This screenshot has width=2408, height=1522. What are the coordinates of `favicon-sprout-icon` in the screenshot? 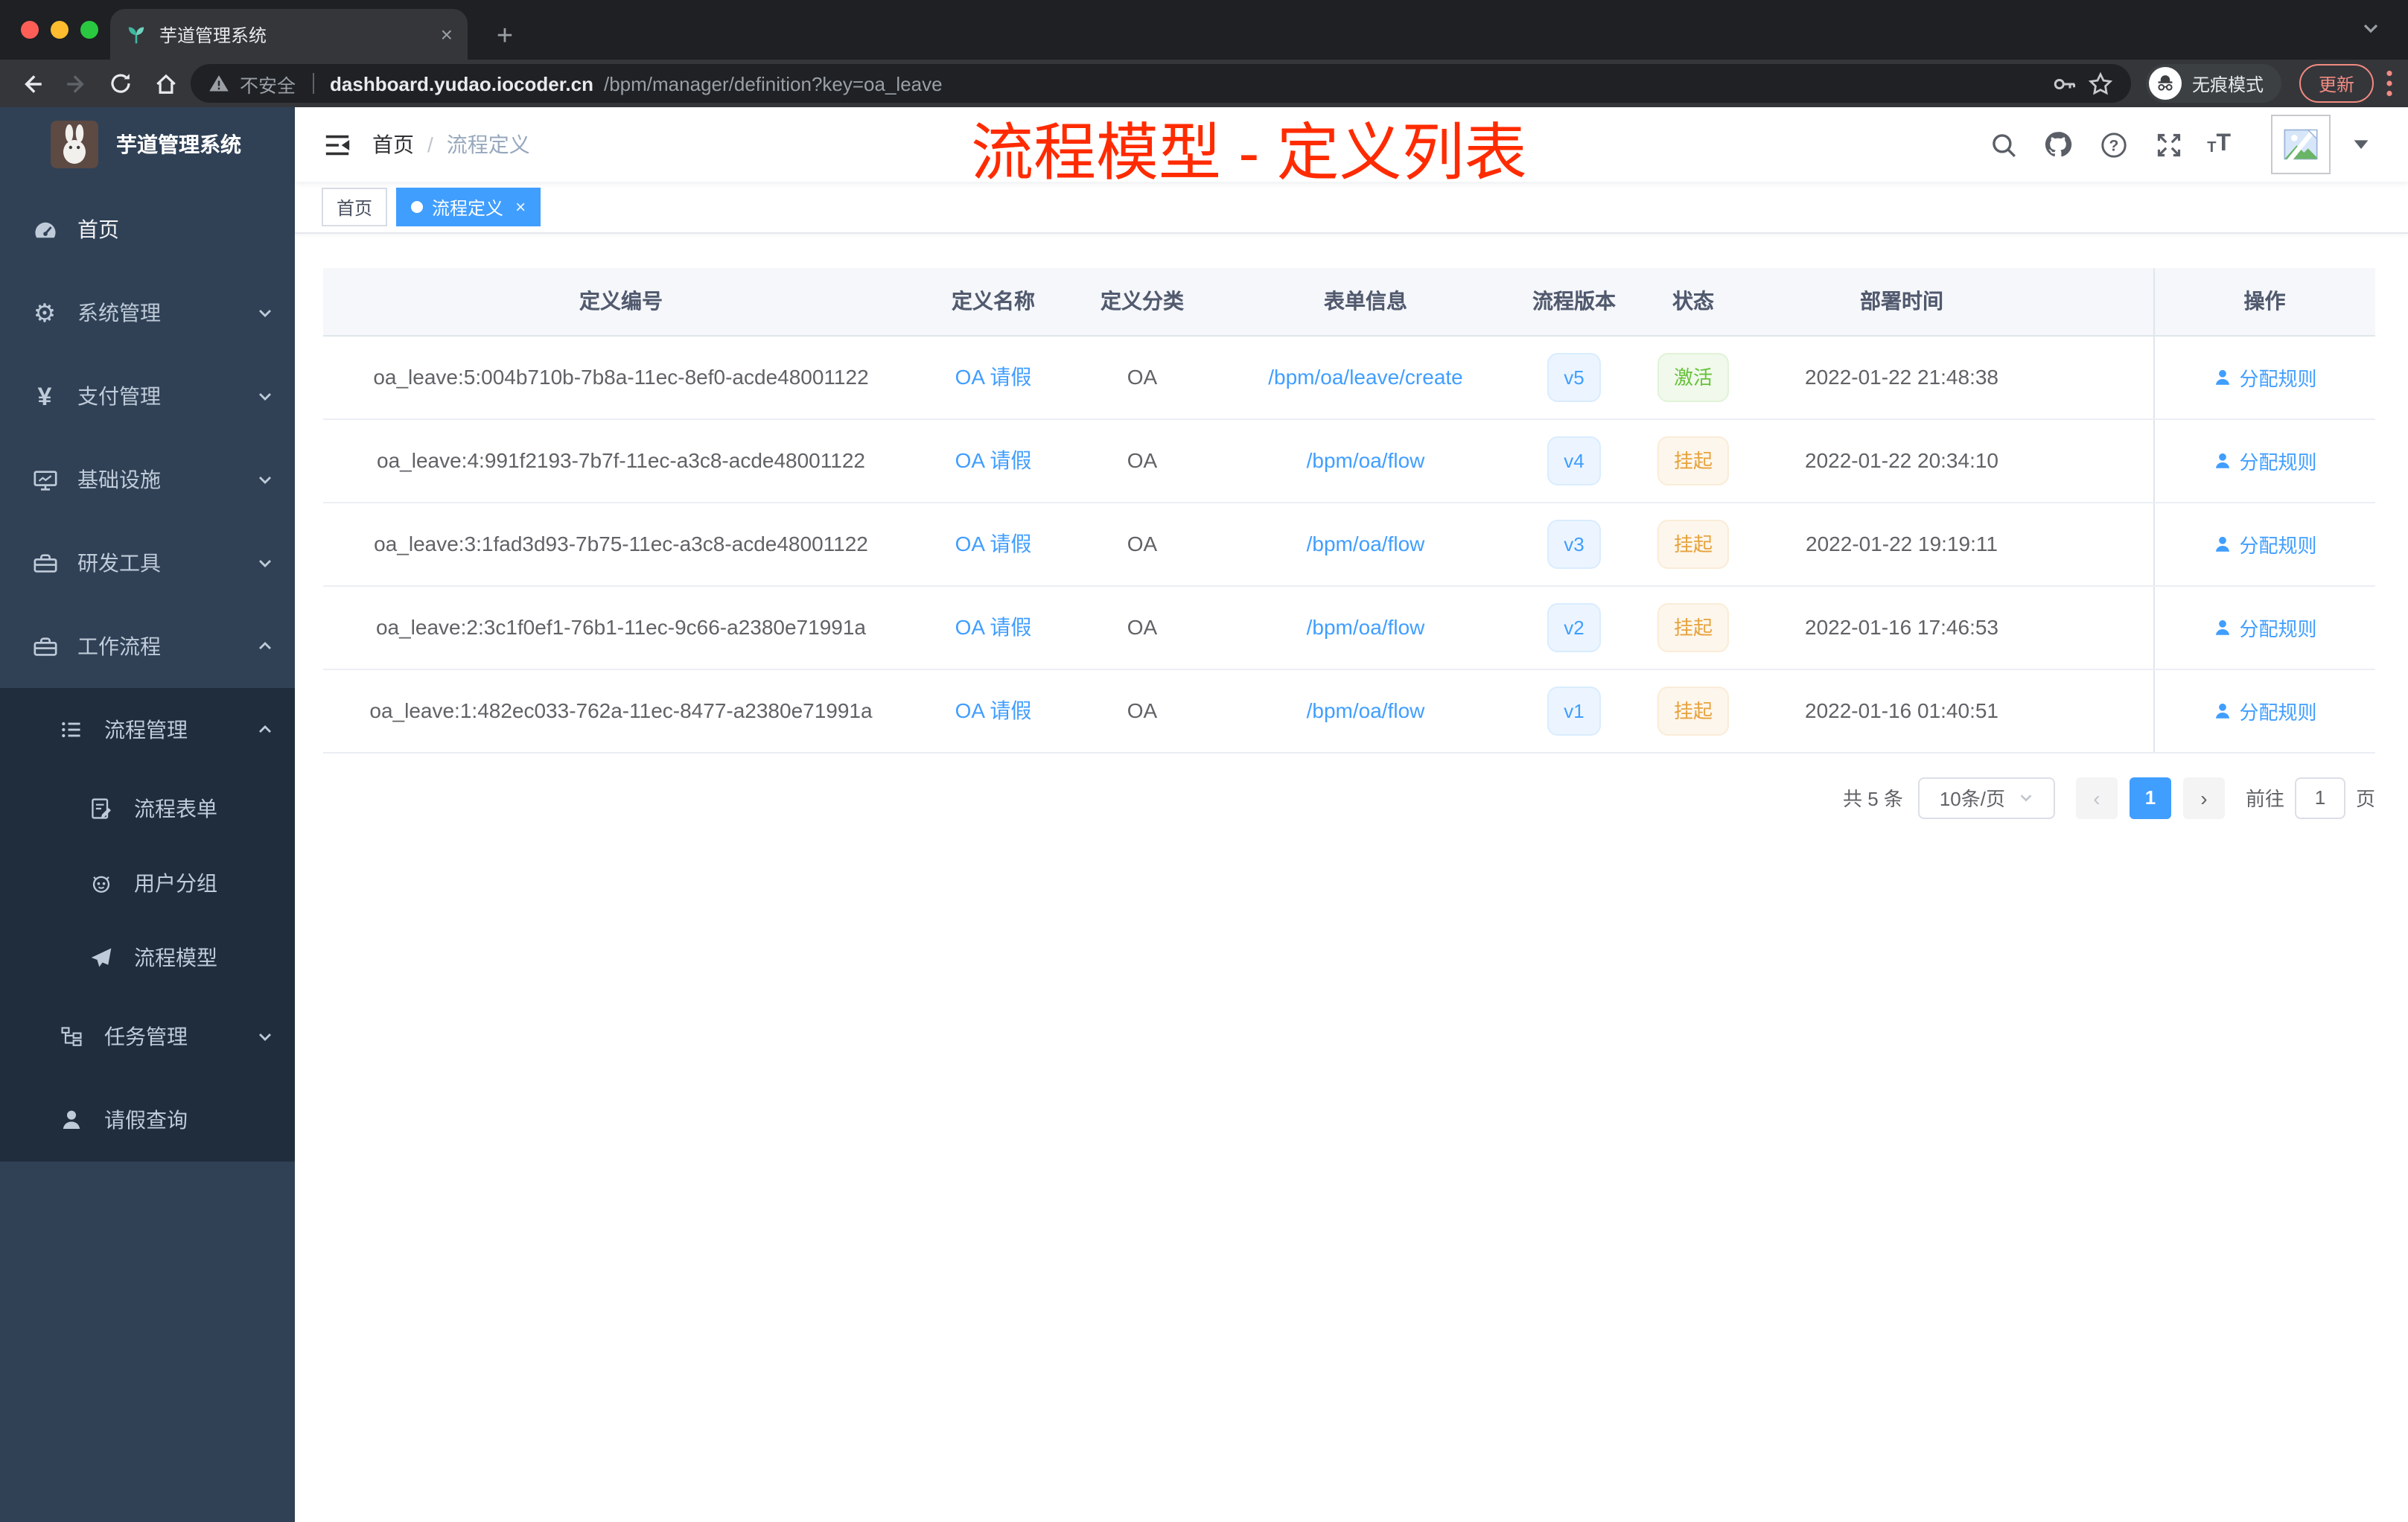 It's located at (136, 34).